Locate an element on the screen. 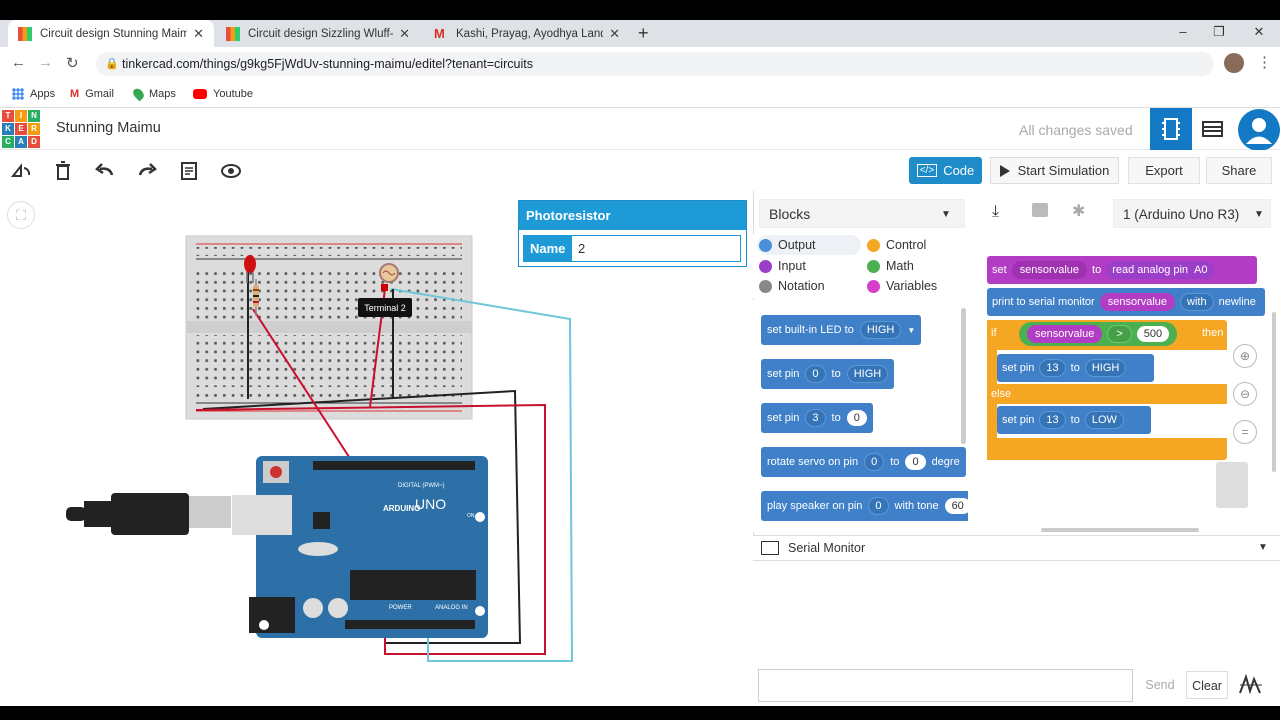  zoom-out-icon: ⊖ is located at coordinates (1245, 394).